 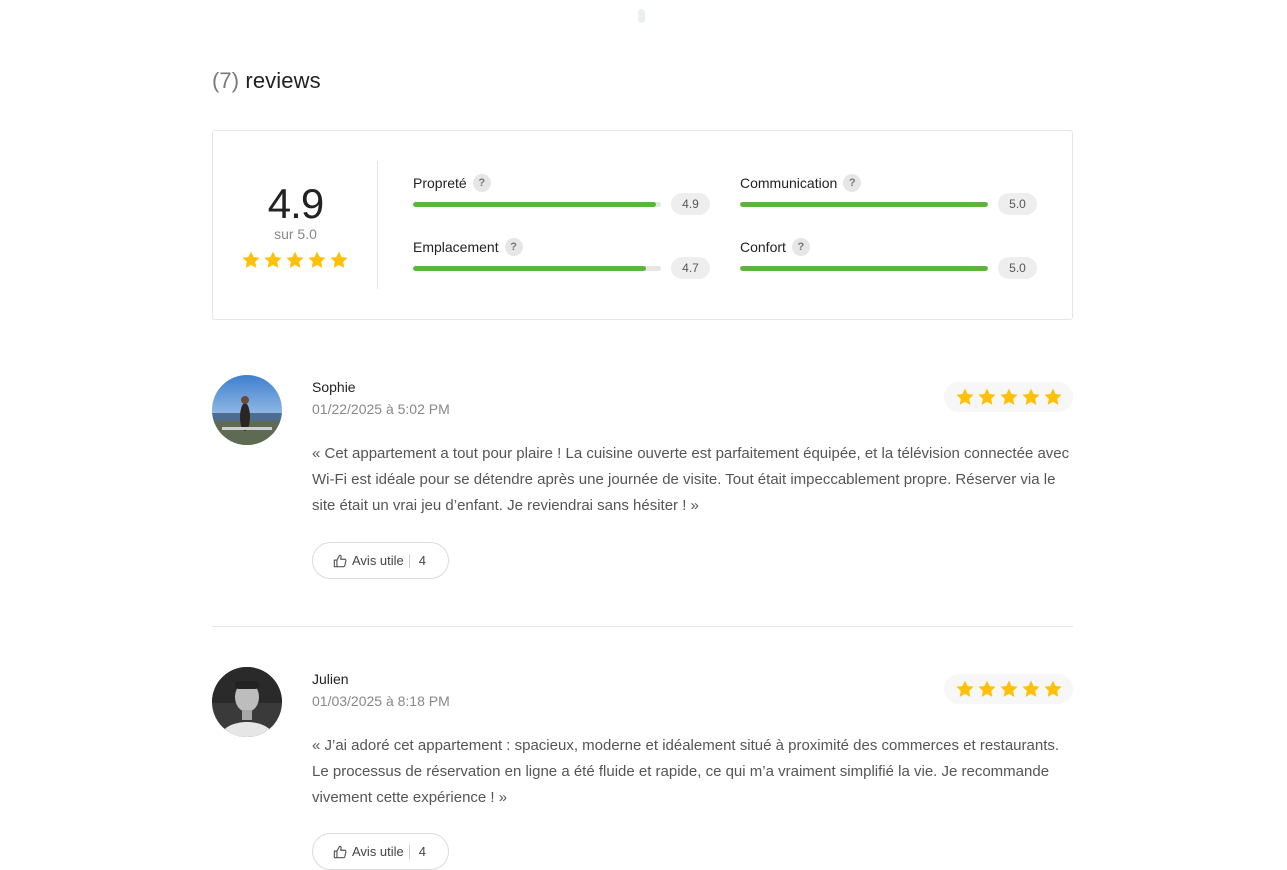 I want to click on summary-divider, so click(x=377, y=225).